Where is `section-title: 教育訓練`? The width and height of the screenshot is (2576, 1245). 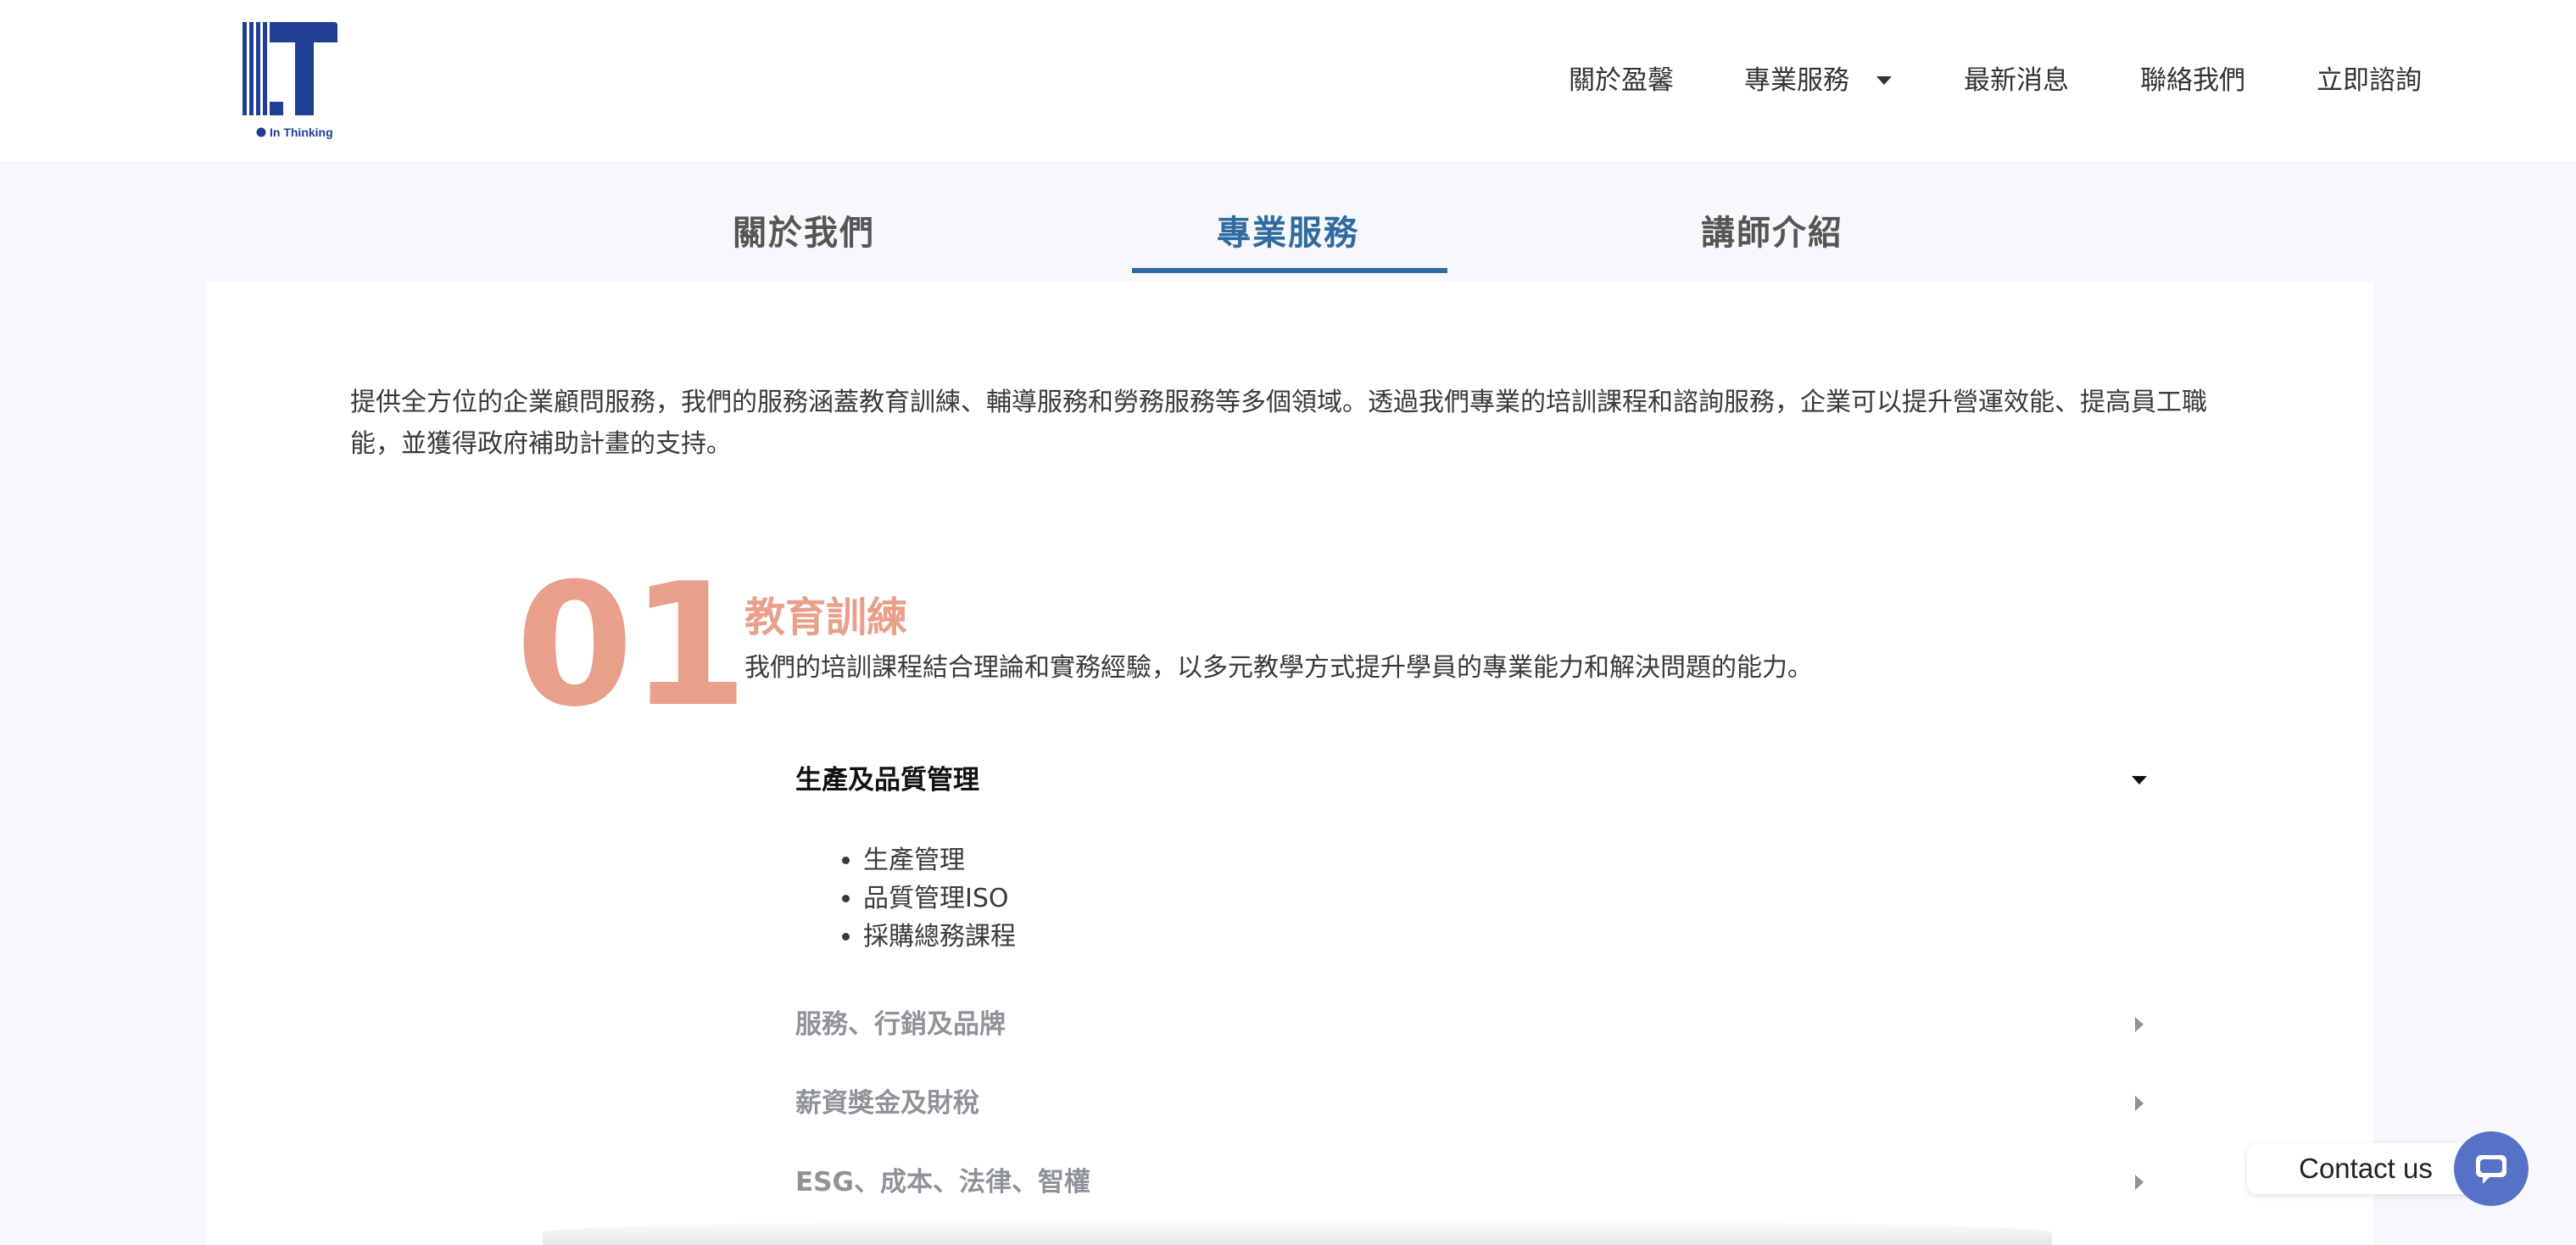
section-title: 教育訓練 is located at coordinates (826, 617).